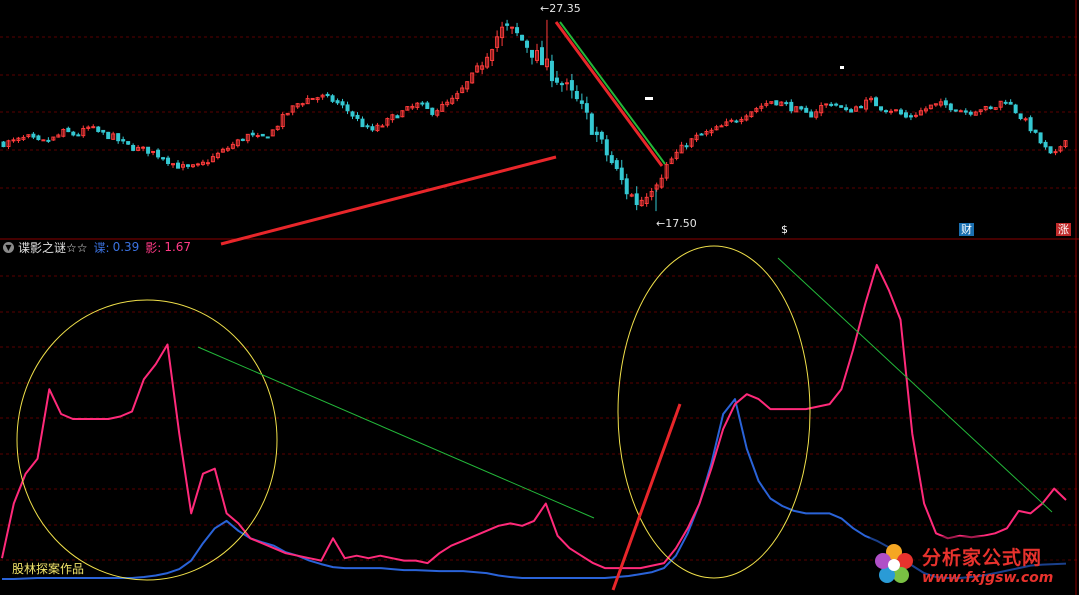 Image resolution: width=1079 pixels, height=595 pixels. What do you see at coordinates (178, 247) in the screenshot?
I see `series2-value: 1.67` at bounding box center [178, 247].